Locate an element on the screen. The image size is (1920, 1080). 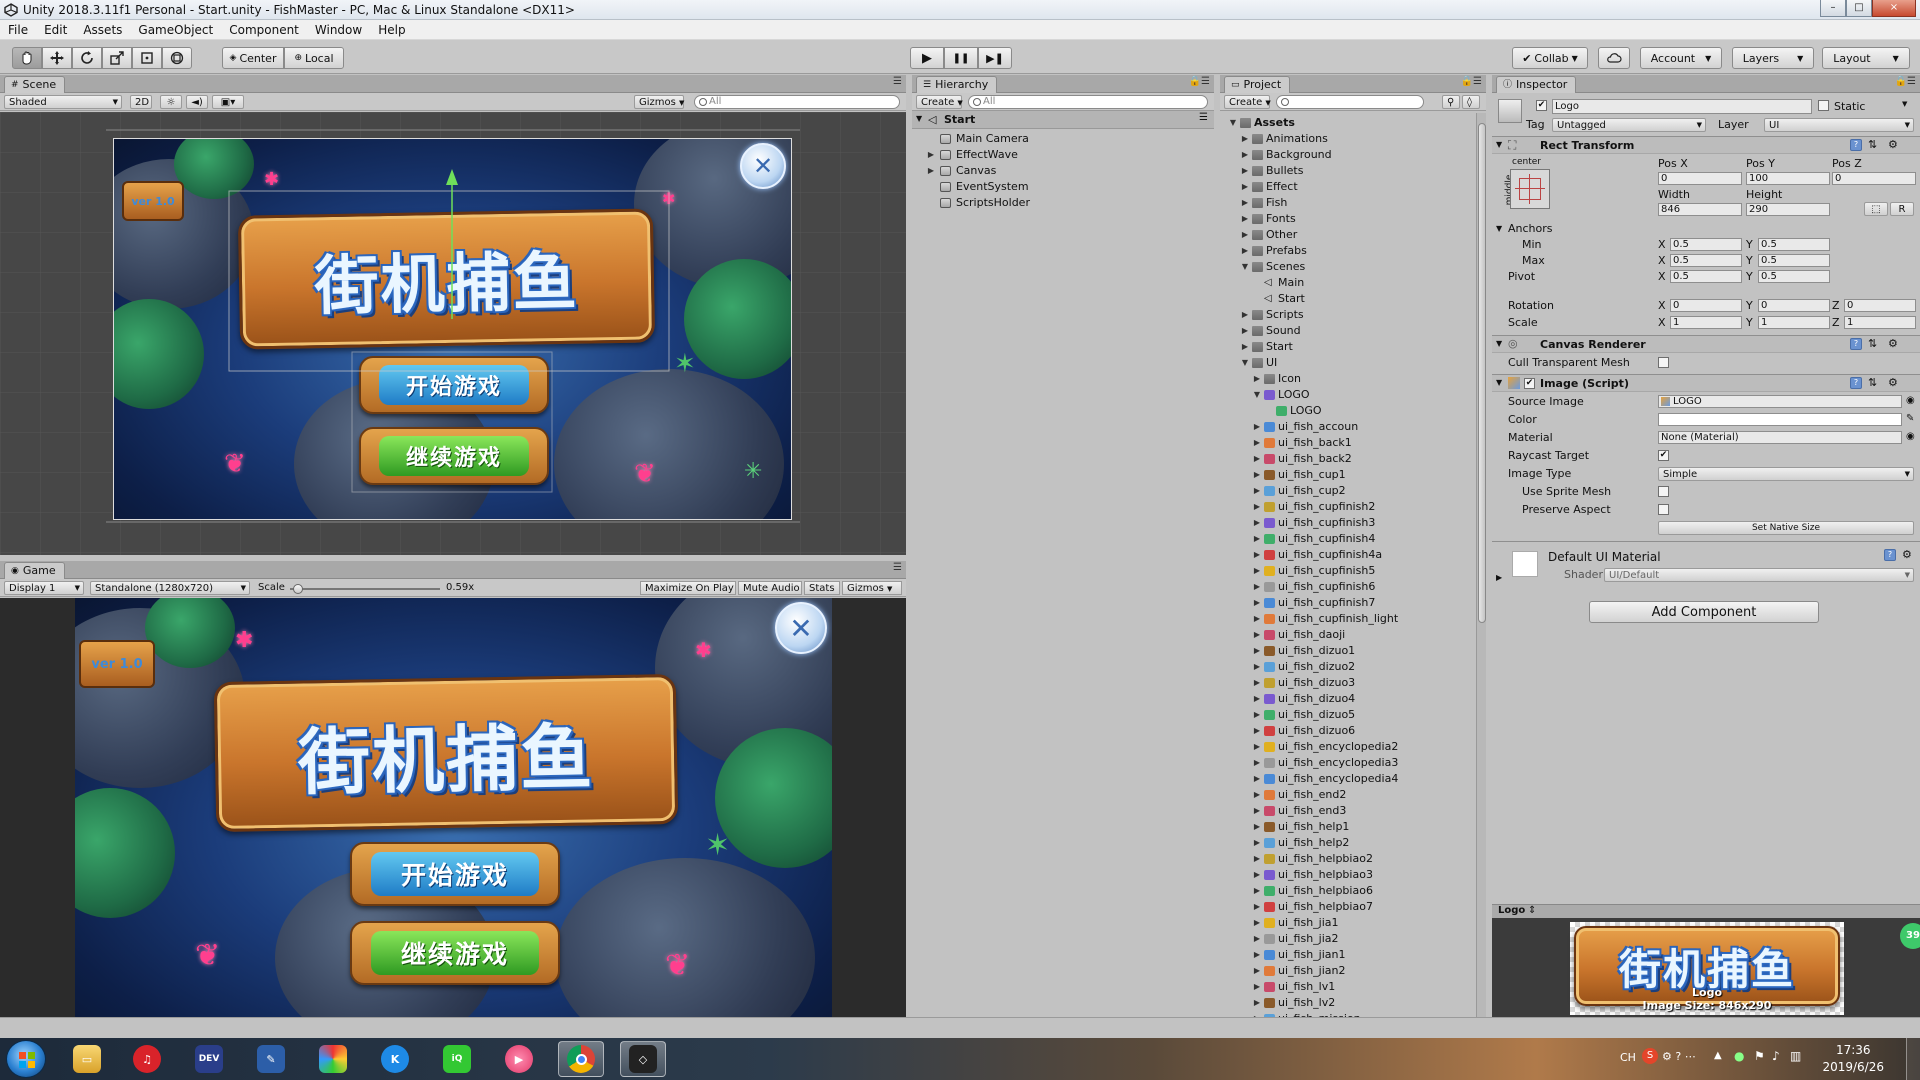
tag-dropdown: Untagged ▼ is located at coordinates (1629, 125).